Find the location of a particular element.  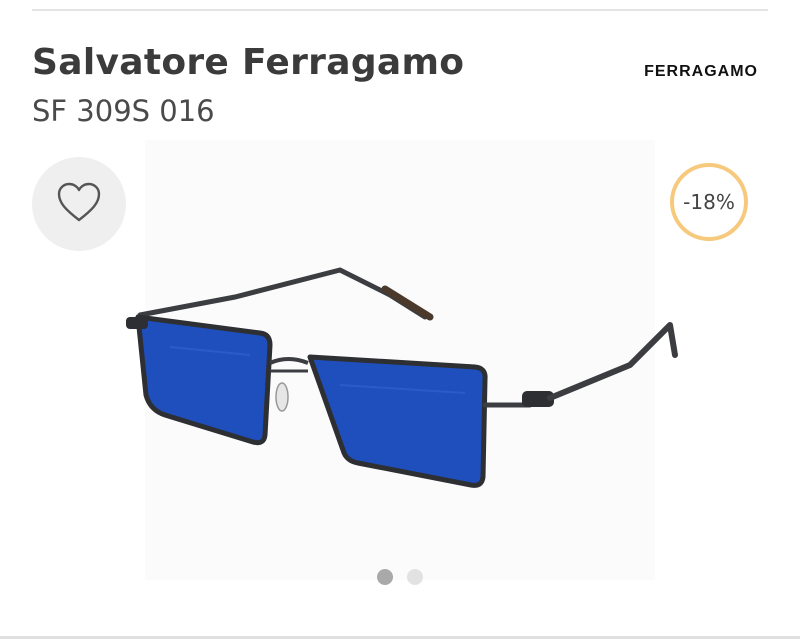

product-model-code: SF 309S 016 is located at coordinates (123, 111).